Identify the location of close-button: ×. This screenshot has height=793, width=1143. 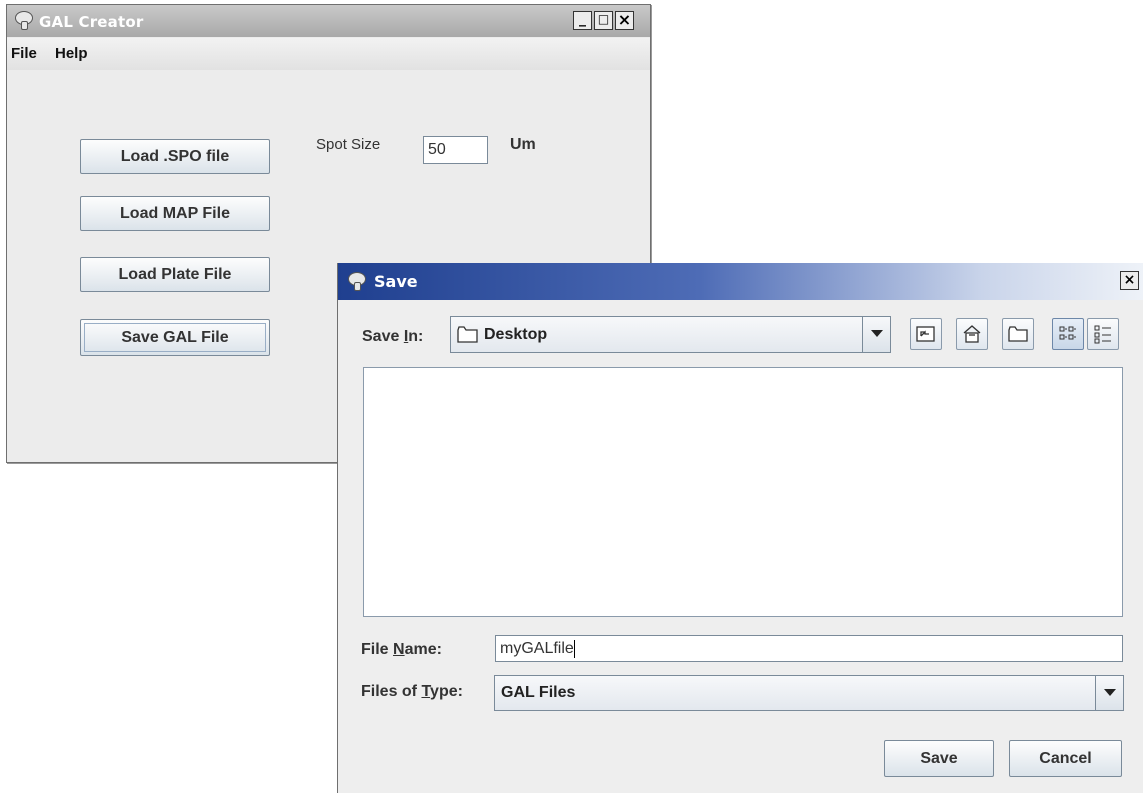
(624, 20).